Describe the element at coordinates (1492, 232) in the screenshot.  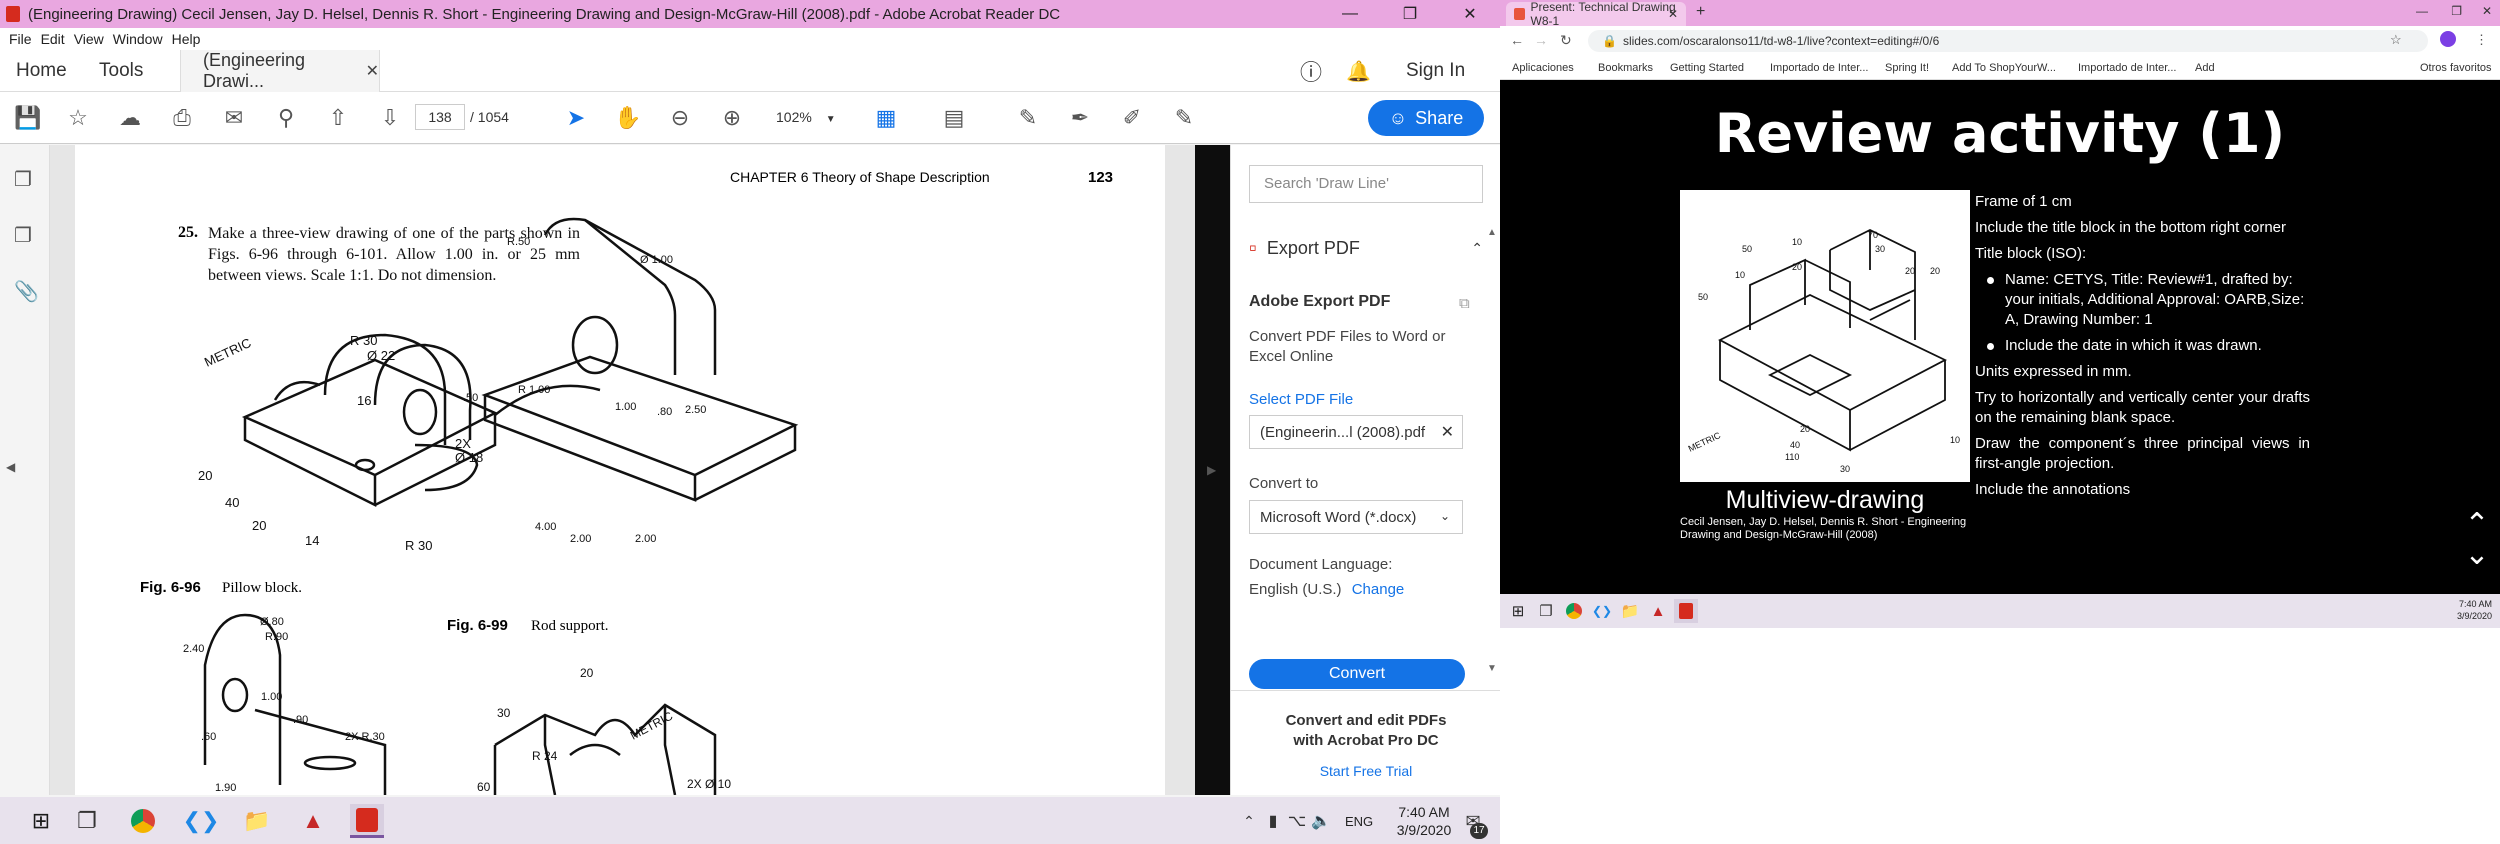
I see `pane-scroll-up-icon: ▲` at that location.